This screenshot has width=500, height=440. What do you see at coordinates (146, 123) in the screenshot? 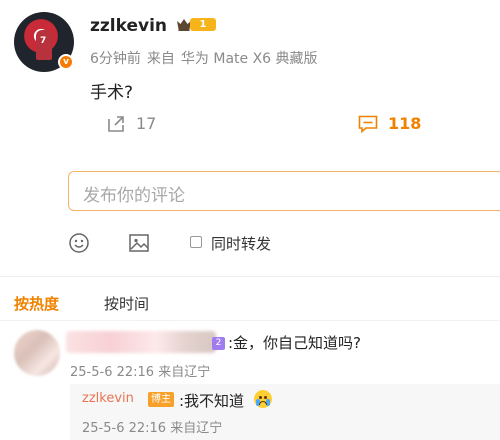
I see `repost-count: 17` at bounding box center [146, 123].